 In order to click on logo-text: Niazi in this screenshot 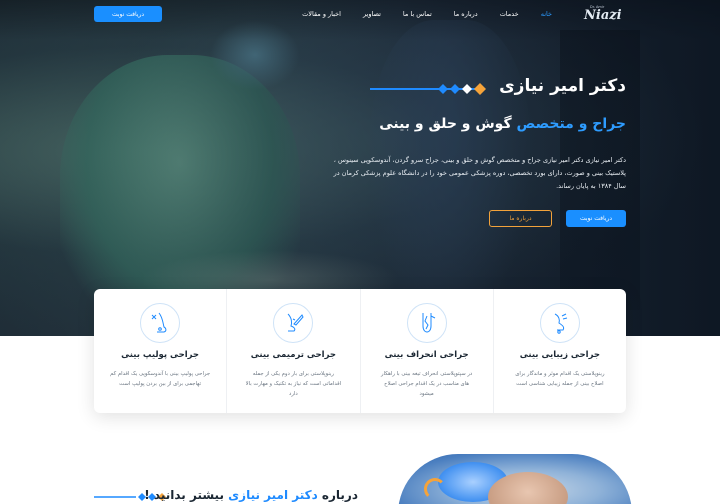, I will do `click(603, 15)`.